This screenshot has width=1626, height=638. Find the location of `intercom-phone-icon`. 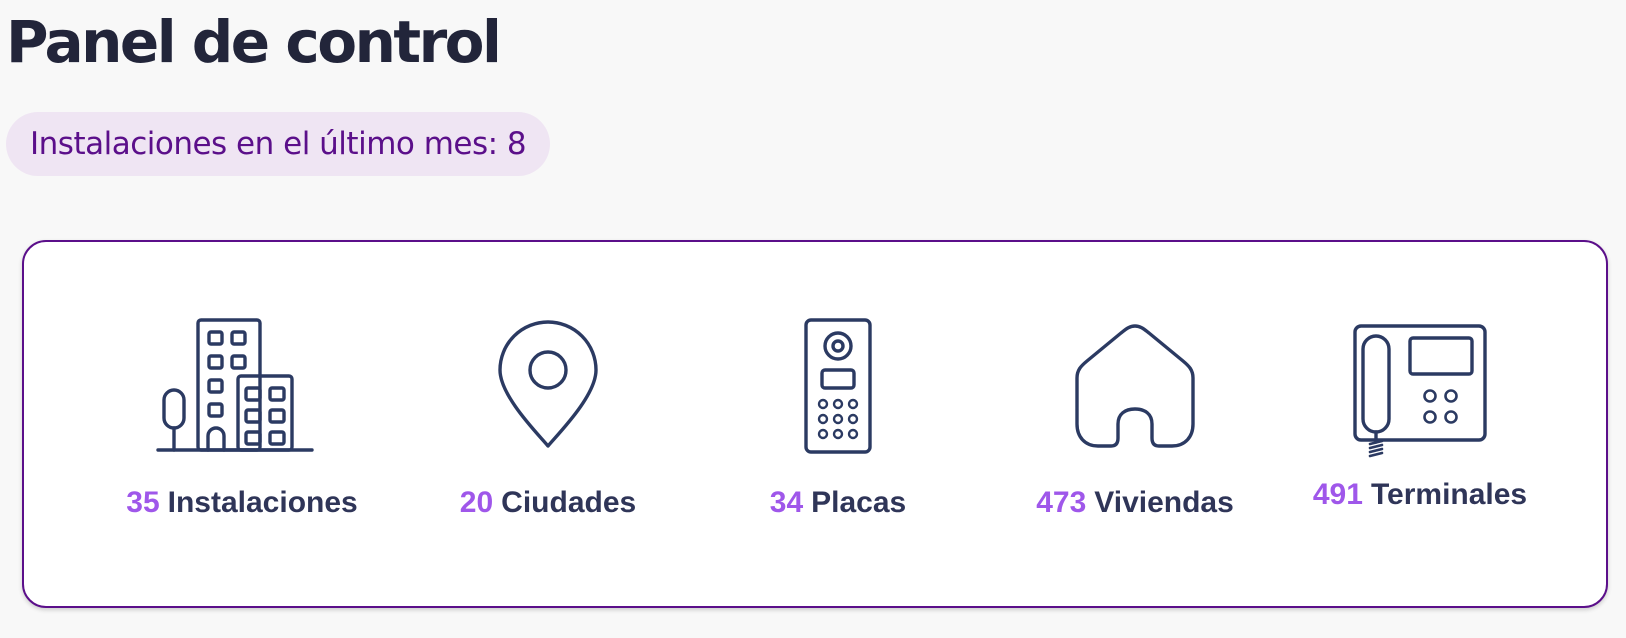

intercom-phone-icon is located at coordinates (1420, 391).